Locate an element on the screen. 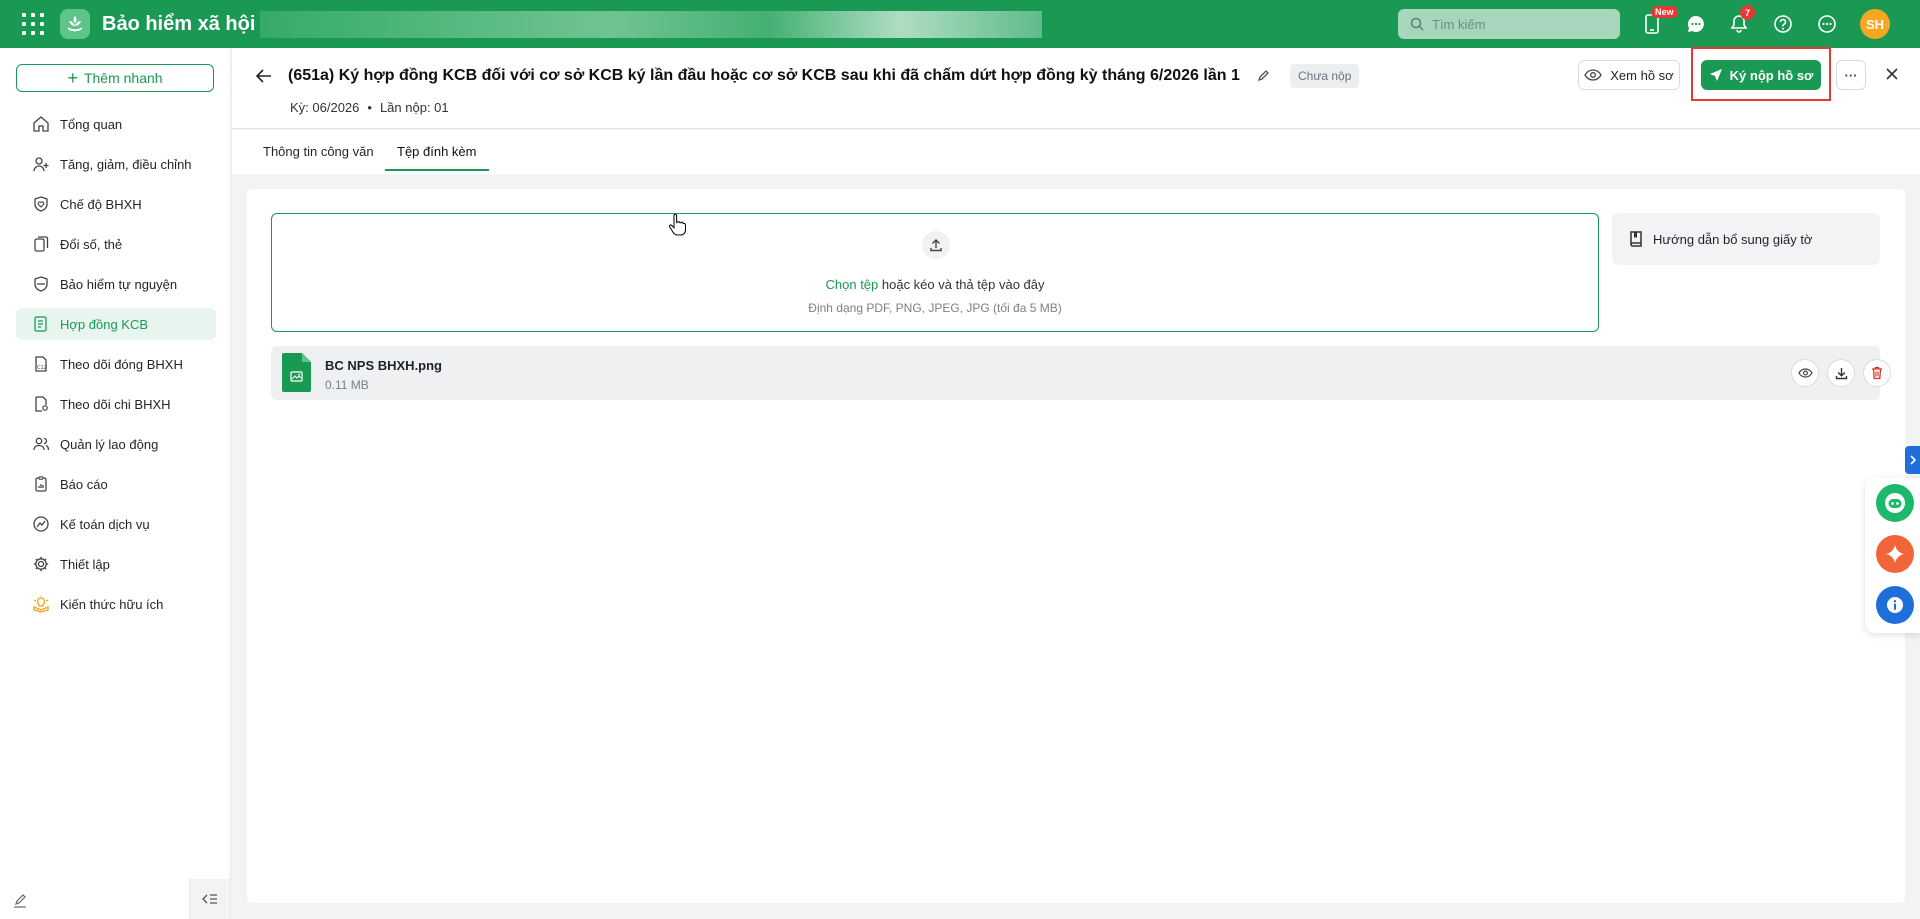  more-actions-button: ··· is located at coordinates (1851, 75).